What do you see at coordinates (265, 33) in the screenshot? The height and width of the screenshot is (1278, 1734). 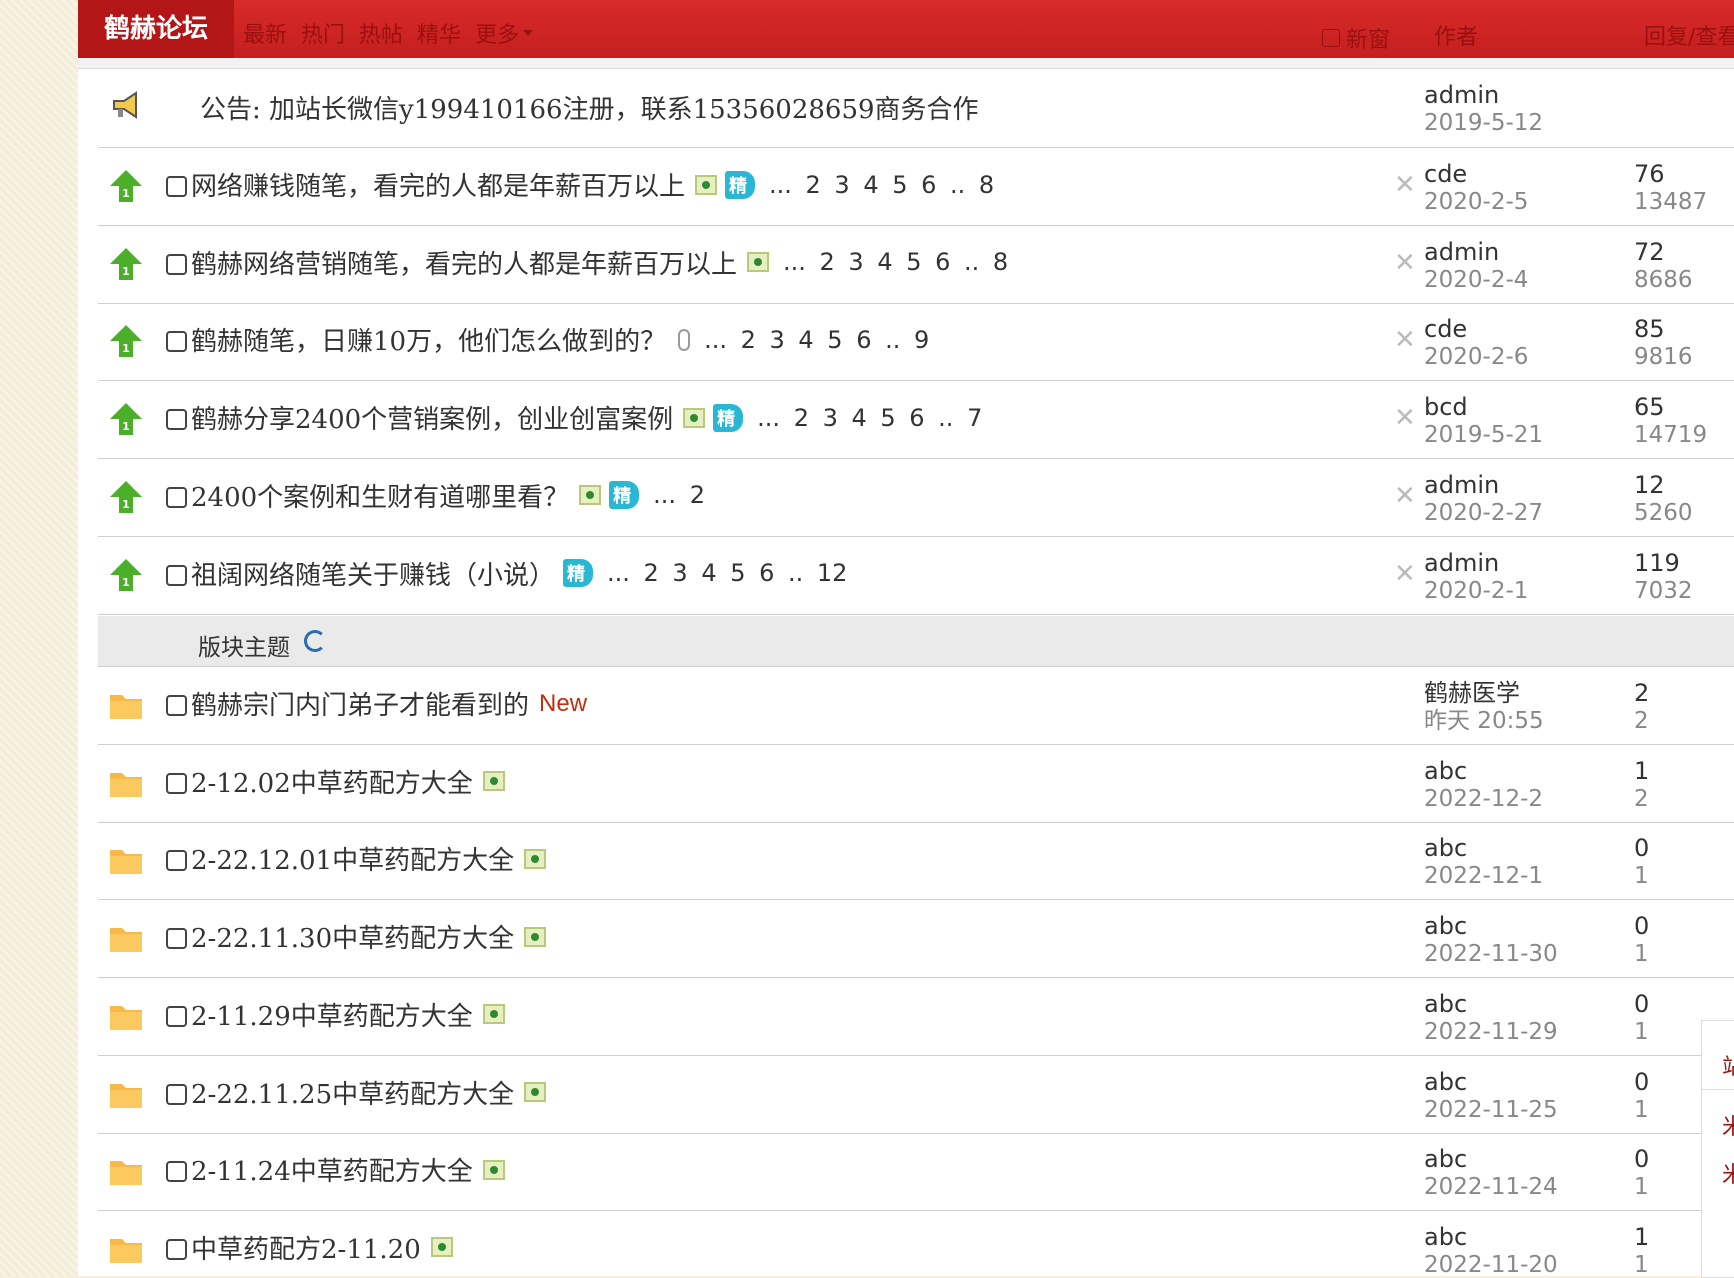 I see `nav-latest: 最新` at bounding box center [265, 33].